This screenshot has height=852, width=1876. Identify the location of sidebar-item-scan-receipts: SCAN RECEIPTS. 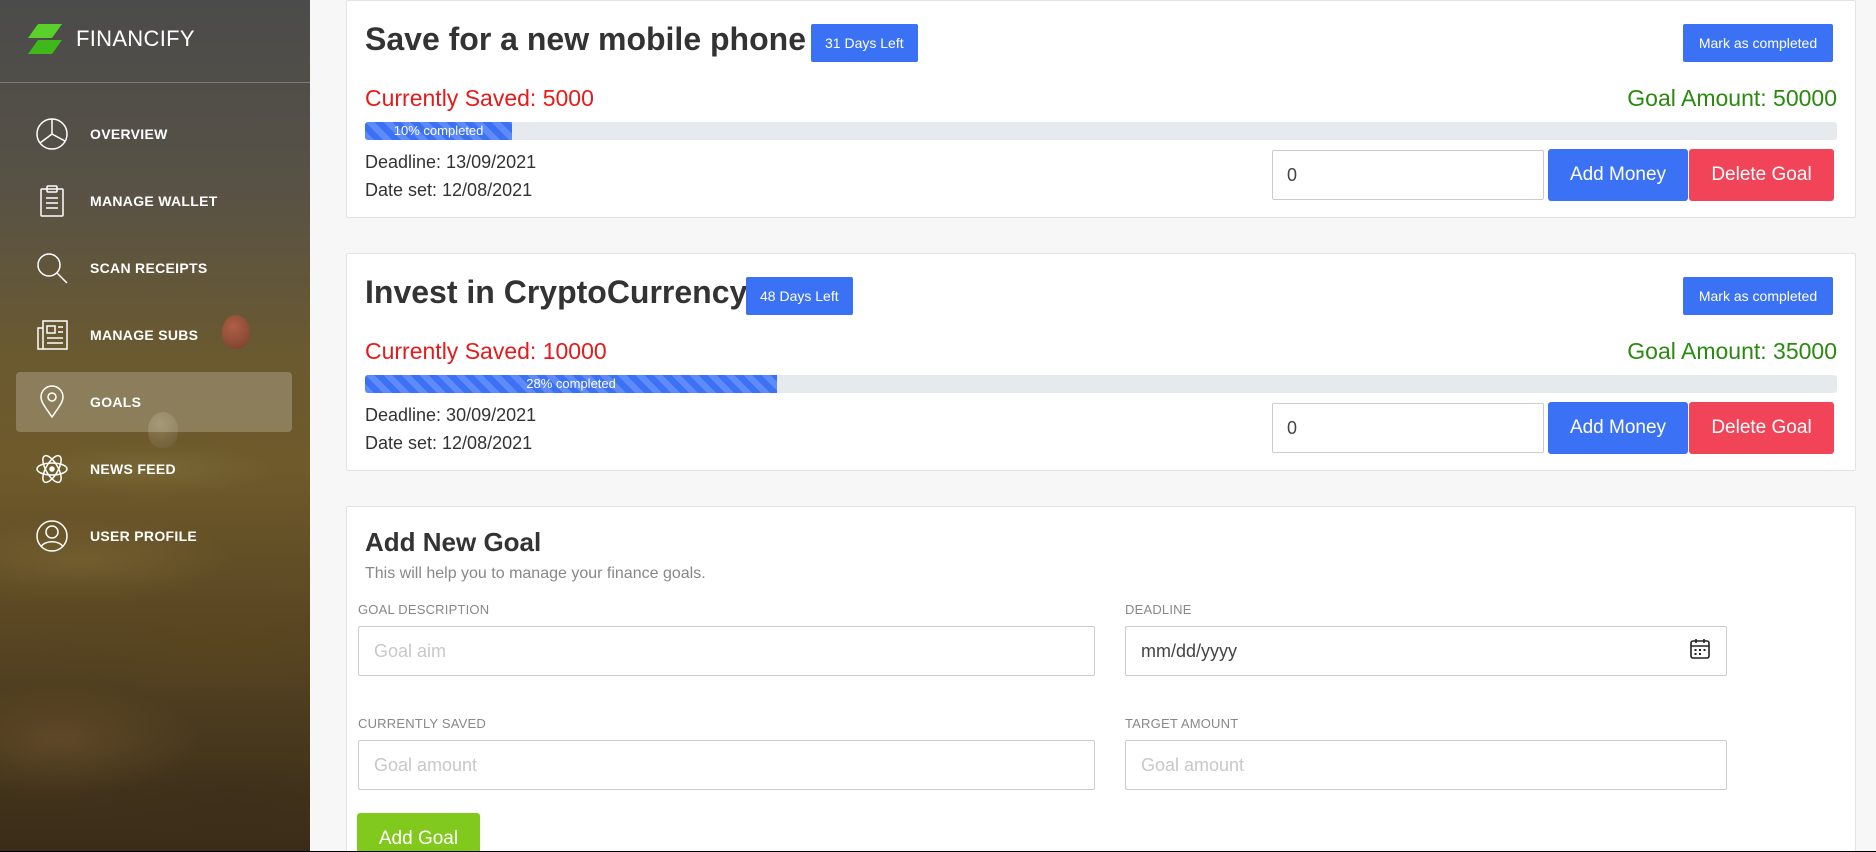
(154, 268).